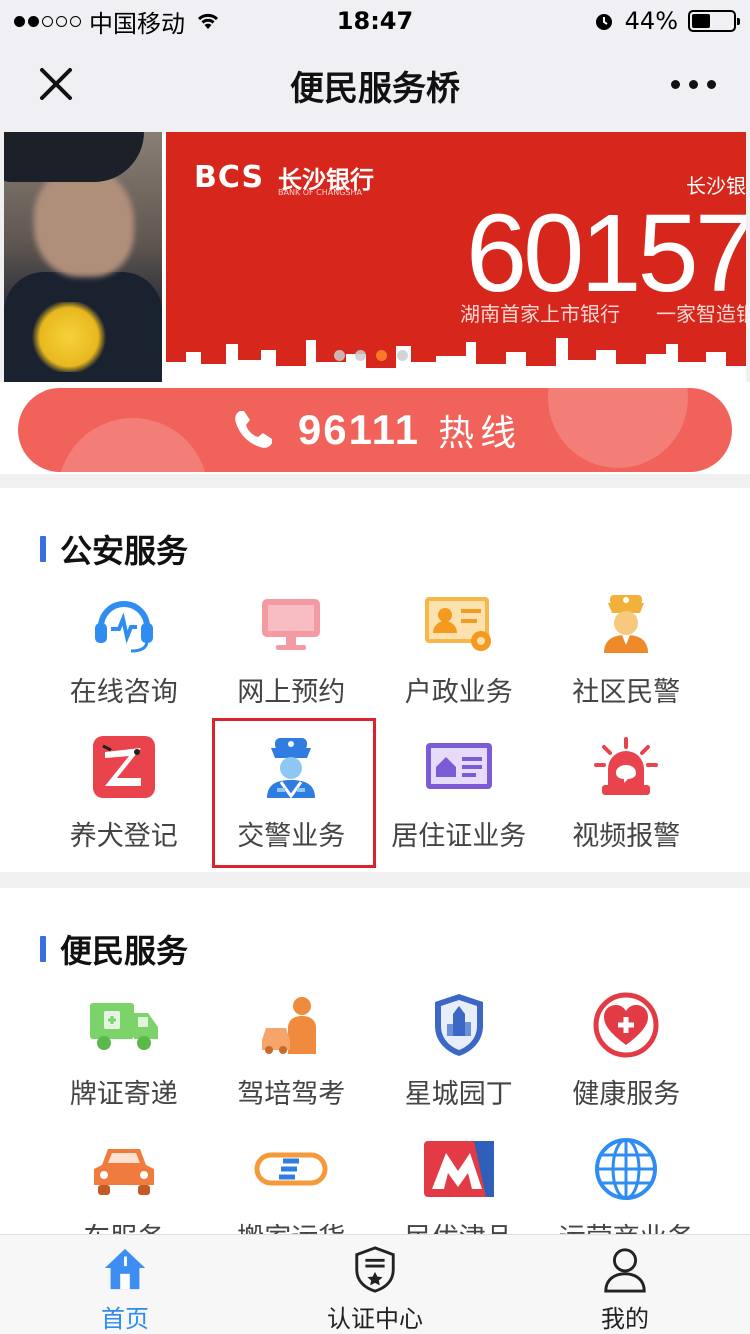  Describe the element at coordinates (626, 1094) in the screenshot. I see `service-label: 健康服务` at that location.